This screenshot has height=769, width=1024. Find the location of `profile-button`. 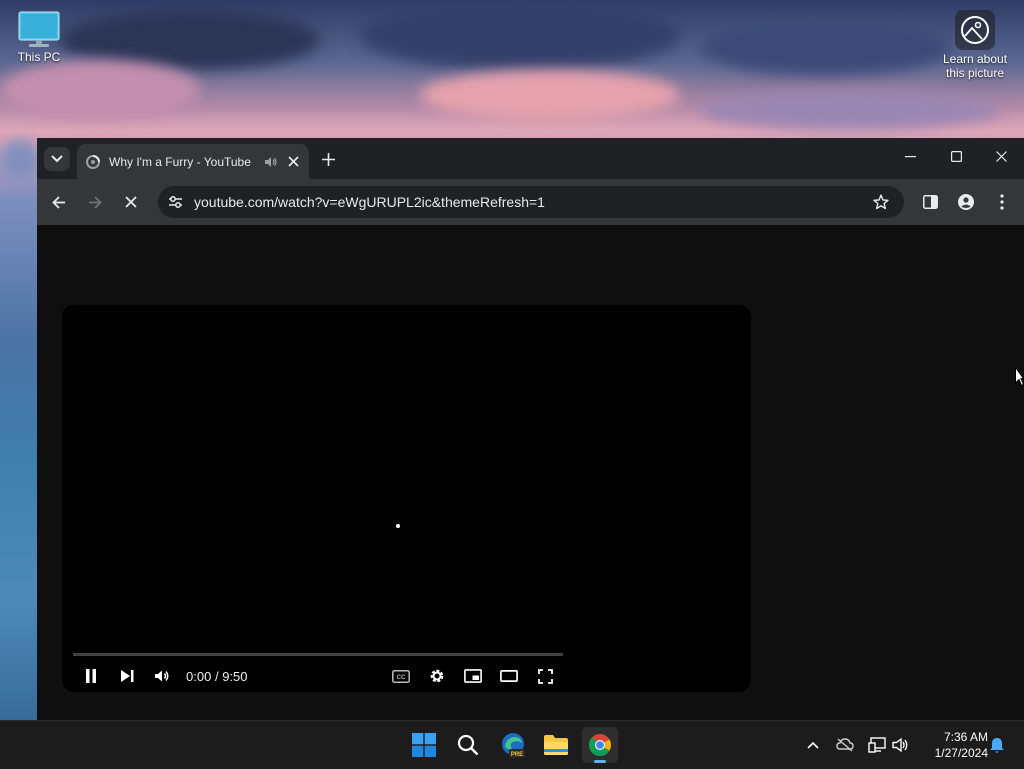

profile-button is located at coordinates (966, 202).